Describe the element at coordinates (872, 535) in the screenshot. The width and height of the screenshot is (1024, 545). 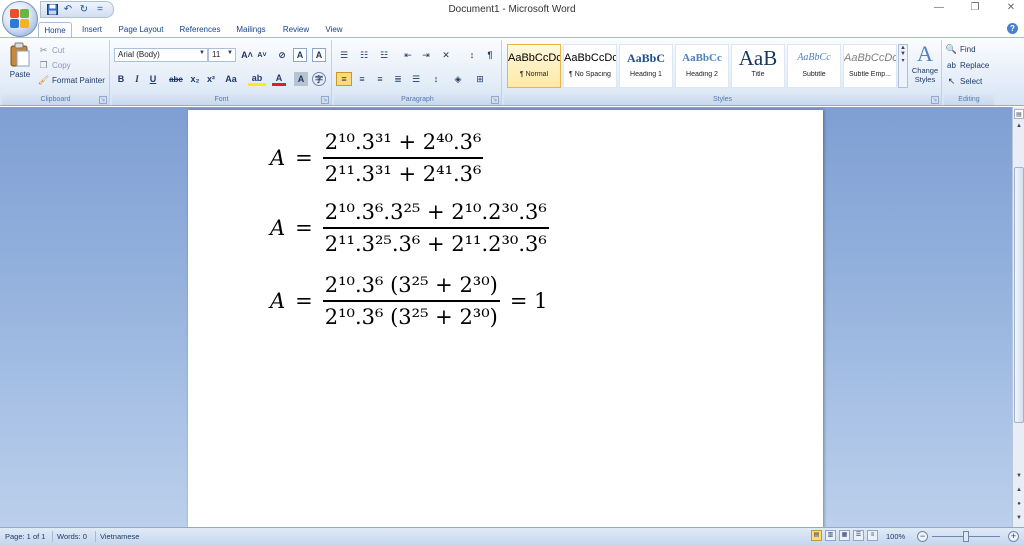
I see `draft-view-icon: ≡` at that location.